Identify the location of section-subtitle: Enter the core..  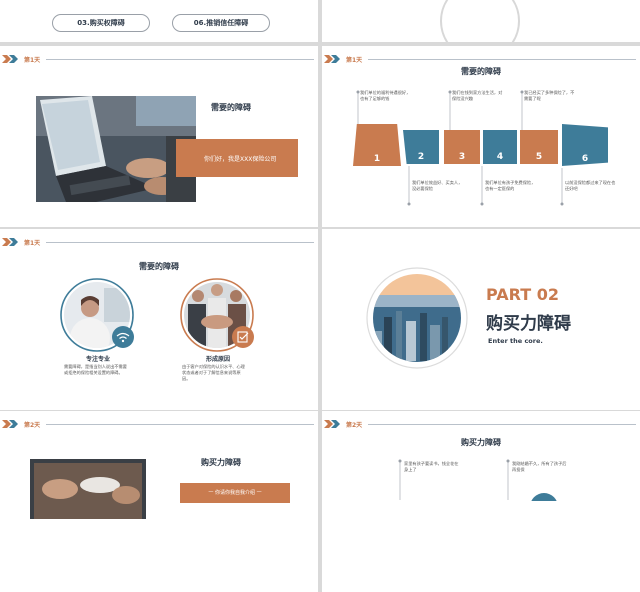
(515, 341).